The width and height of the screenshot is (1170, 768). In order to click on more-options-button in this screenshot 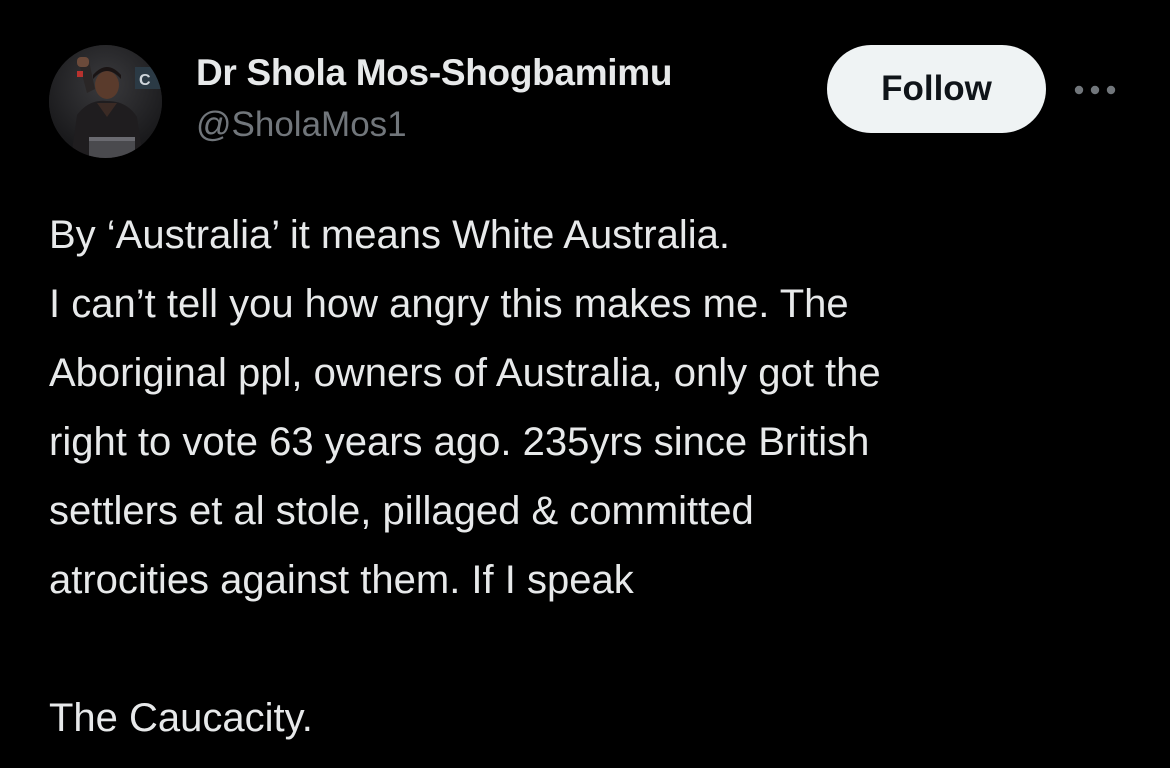, I will do `click(1095, 90)`.